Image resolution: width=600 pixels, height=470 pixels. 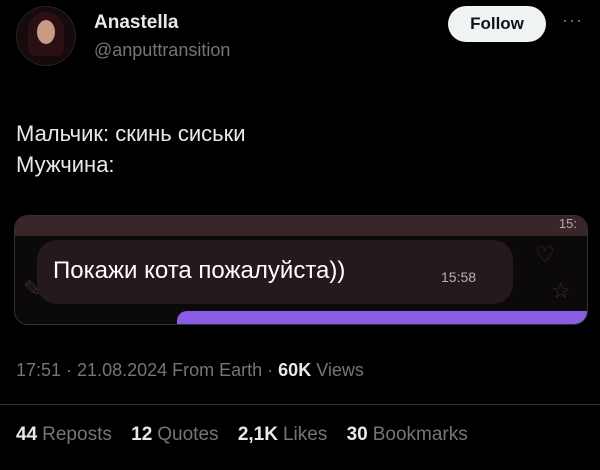 I want to click on quotes-count: 12, so click(x=142, y=434).